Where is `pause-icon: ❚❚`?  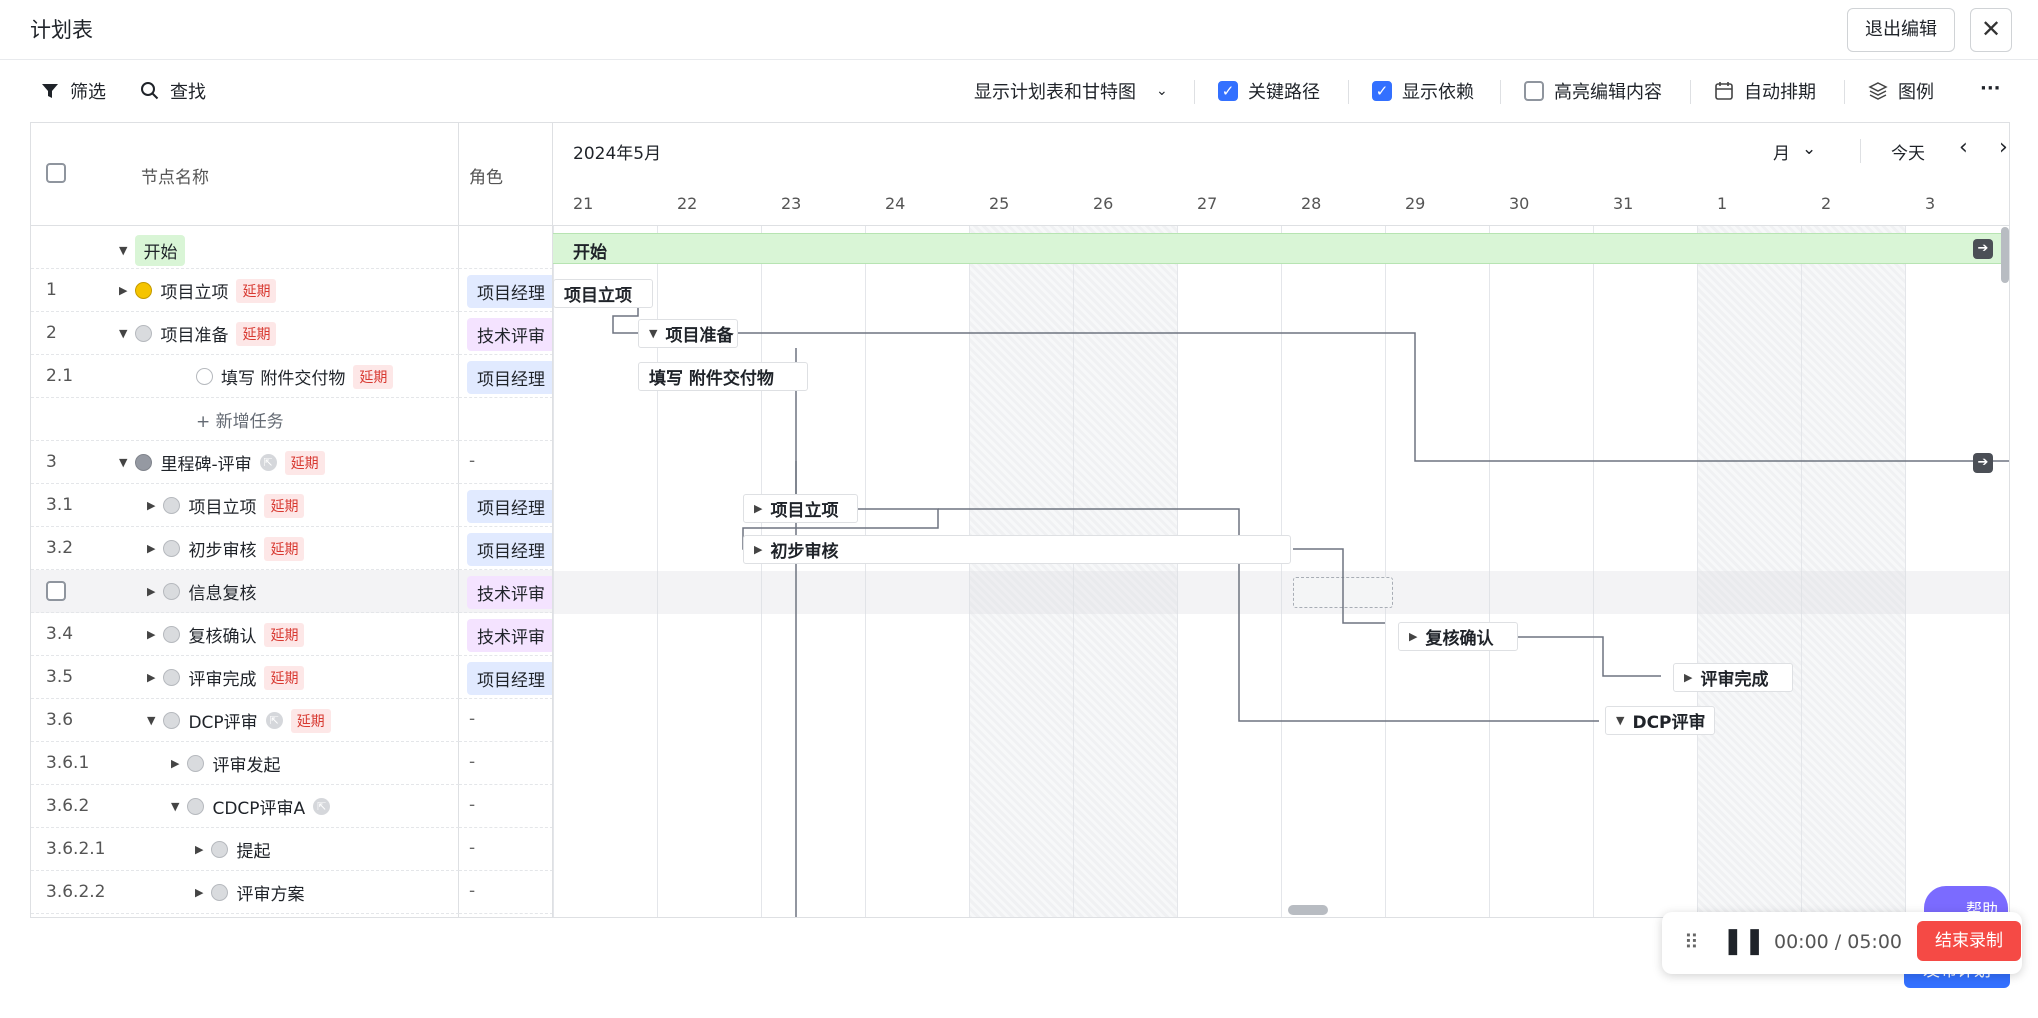
pause-icon: ❚❚ is located at coordinates (1744, 941).